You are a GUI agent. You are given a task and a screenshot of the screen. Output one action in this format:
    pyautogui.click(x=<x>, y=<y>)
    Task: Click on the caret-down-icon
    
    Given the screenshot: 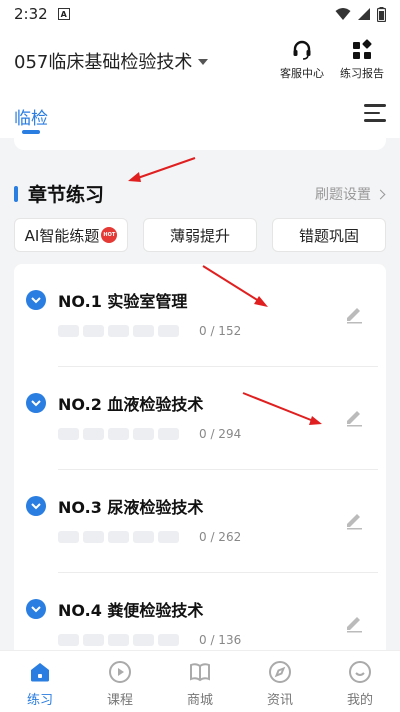 What is the action you would take?
    pyautogui.click(x=203, y=62)
    